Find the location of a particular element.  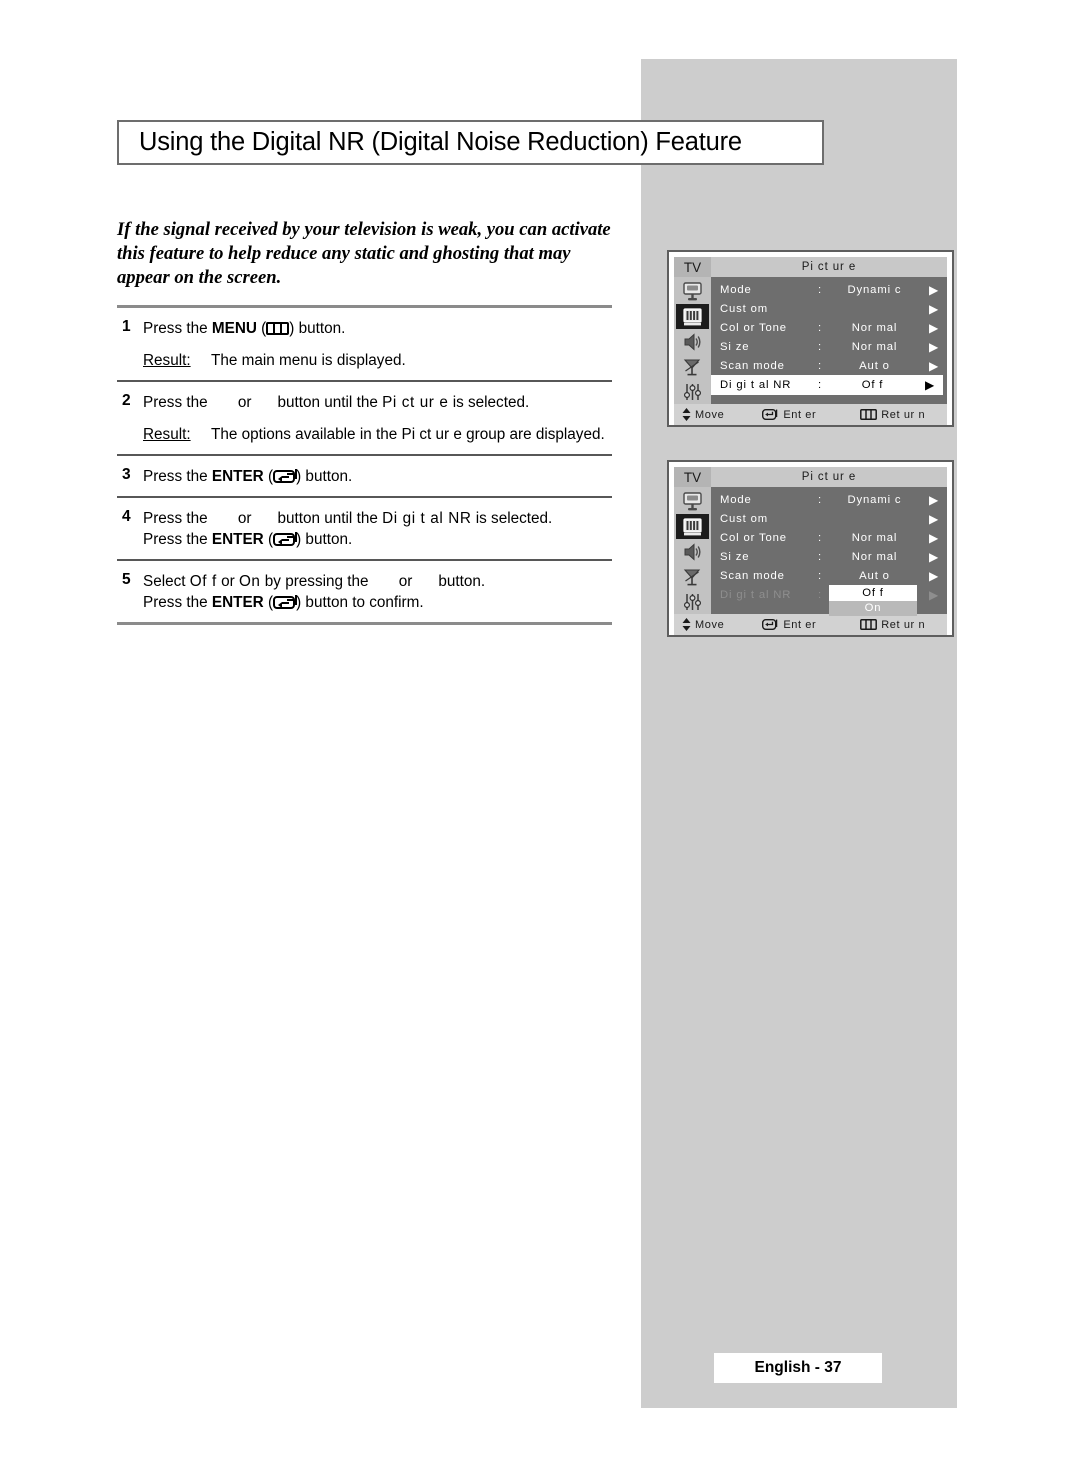

up-down-arrows-icon is located at coordinates (686, 414).